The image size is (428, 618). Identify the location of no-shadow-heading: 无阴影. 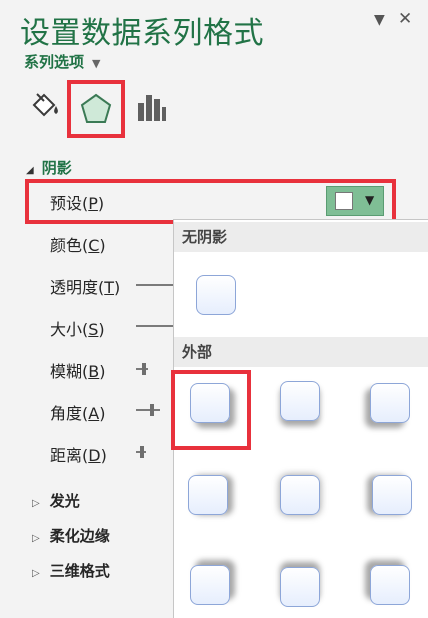
(301, 237).